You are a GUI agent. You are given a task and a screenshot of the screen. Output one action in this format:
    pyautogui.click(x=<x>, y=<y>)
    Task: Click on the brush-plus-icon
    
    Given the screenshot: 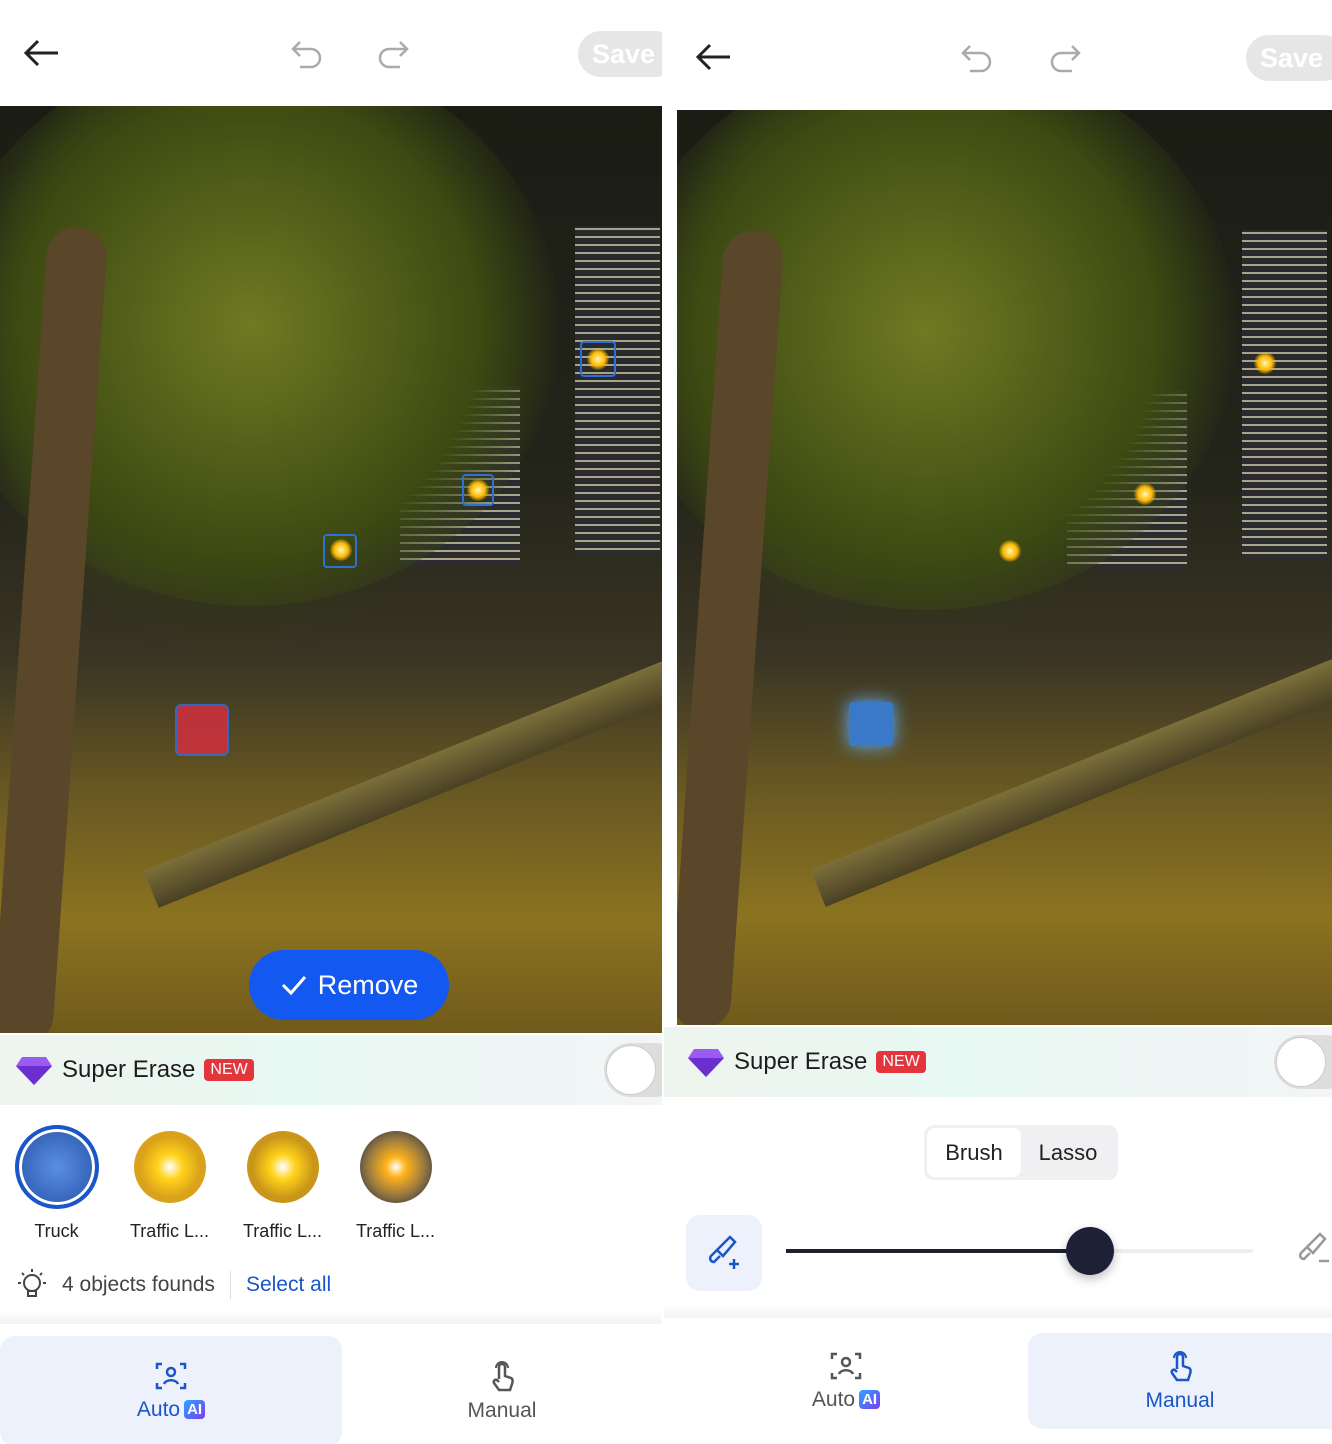 What is the action you would take?
    pyautogui.click(x=723, y=1252)
    